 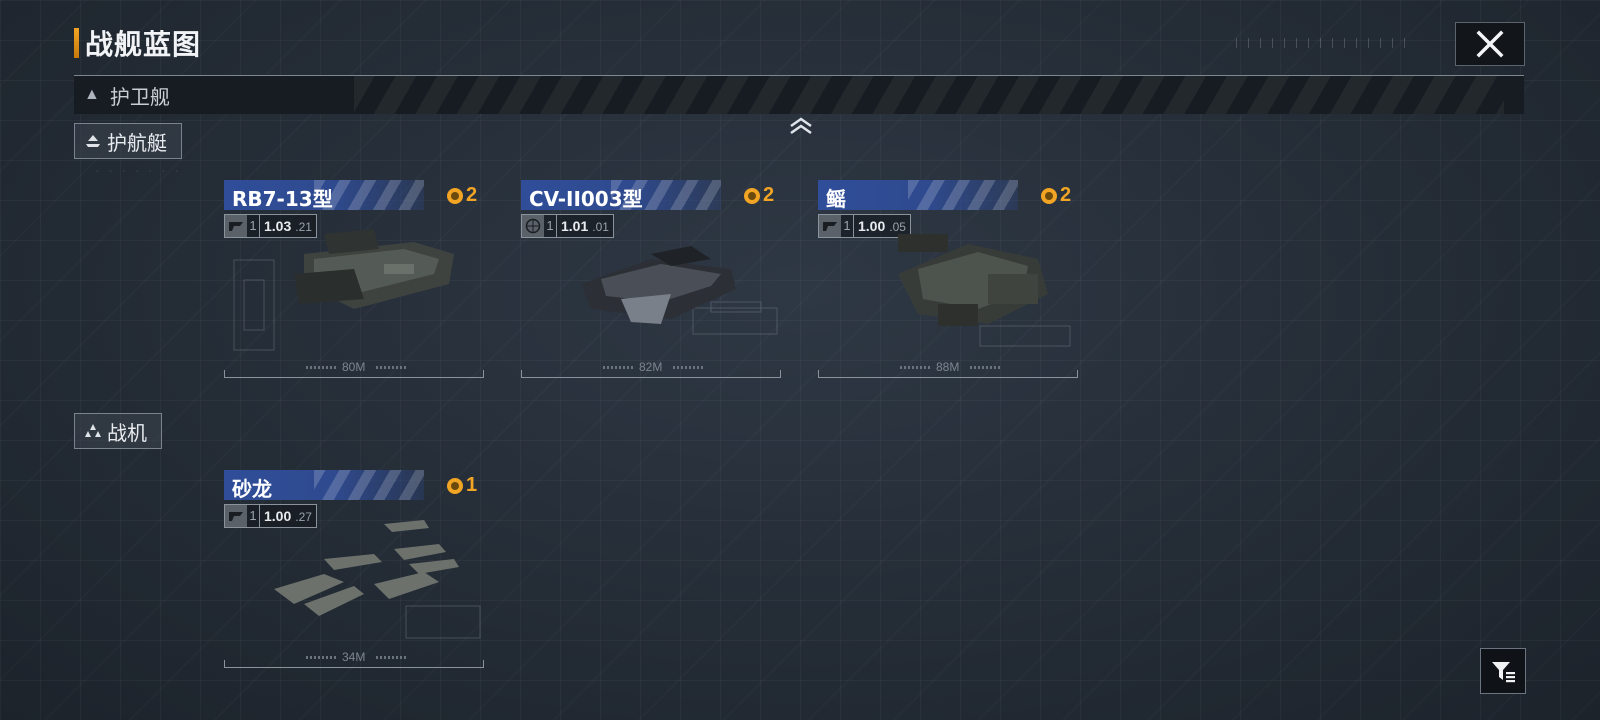 I want to click on filter-icon, so click(x=1503, y=672).